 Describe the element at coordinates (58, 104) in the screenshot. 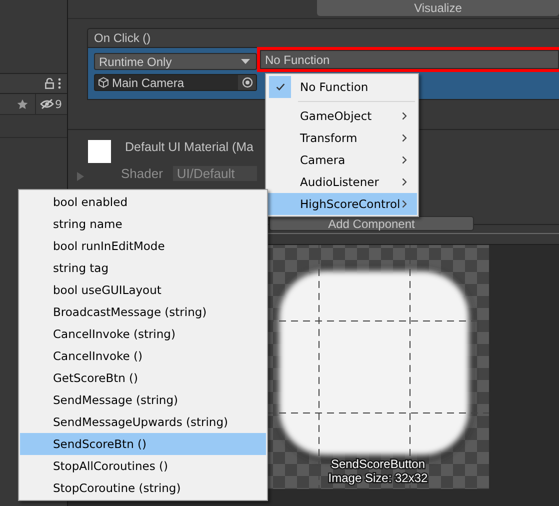

I see `hidden-count: 9` at that location.